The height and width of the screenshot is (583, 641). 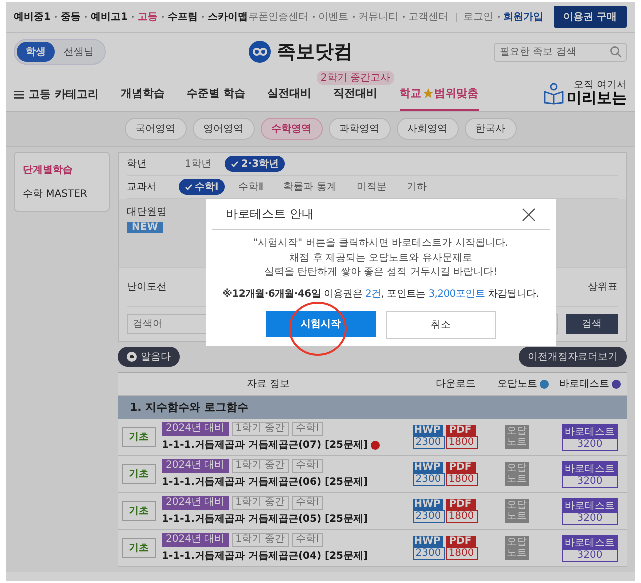 What do you see at coordinates (251, 187) in the screenshot?
I see `textbook-option: 수학Ⅱ` at bounding box center [251, 187].